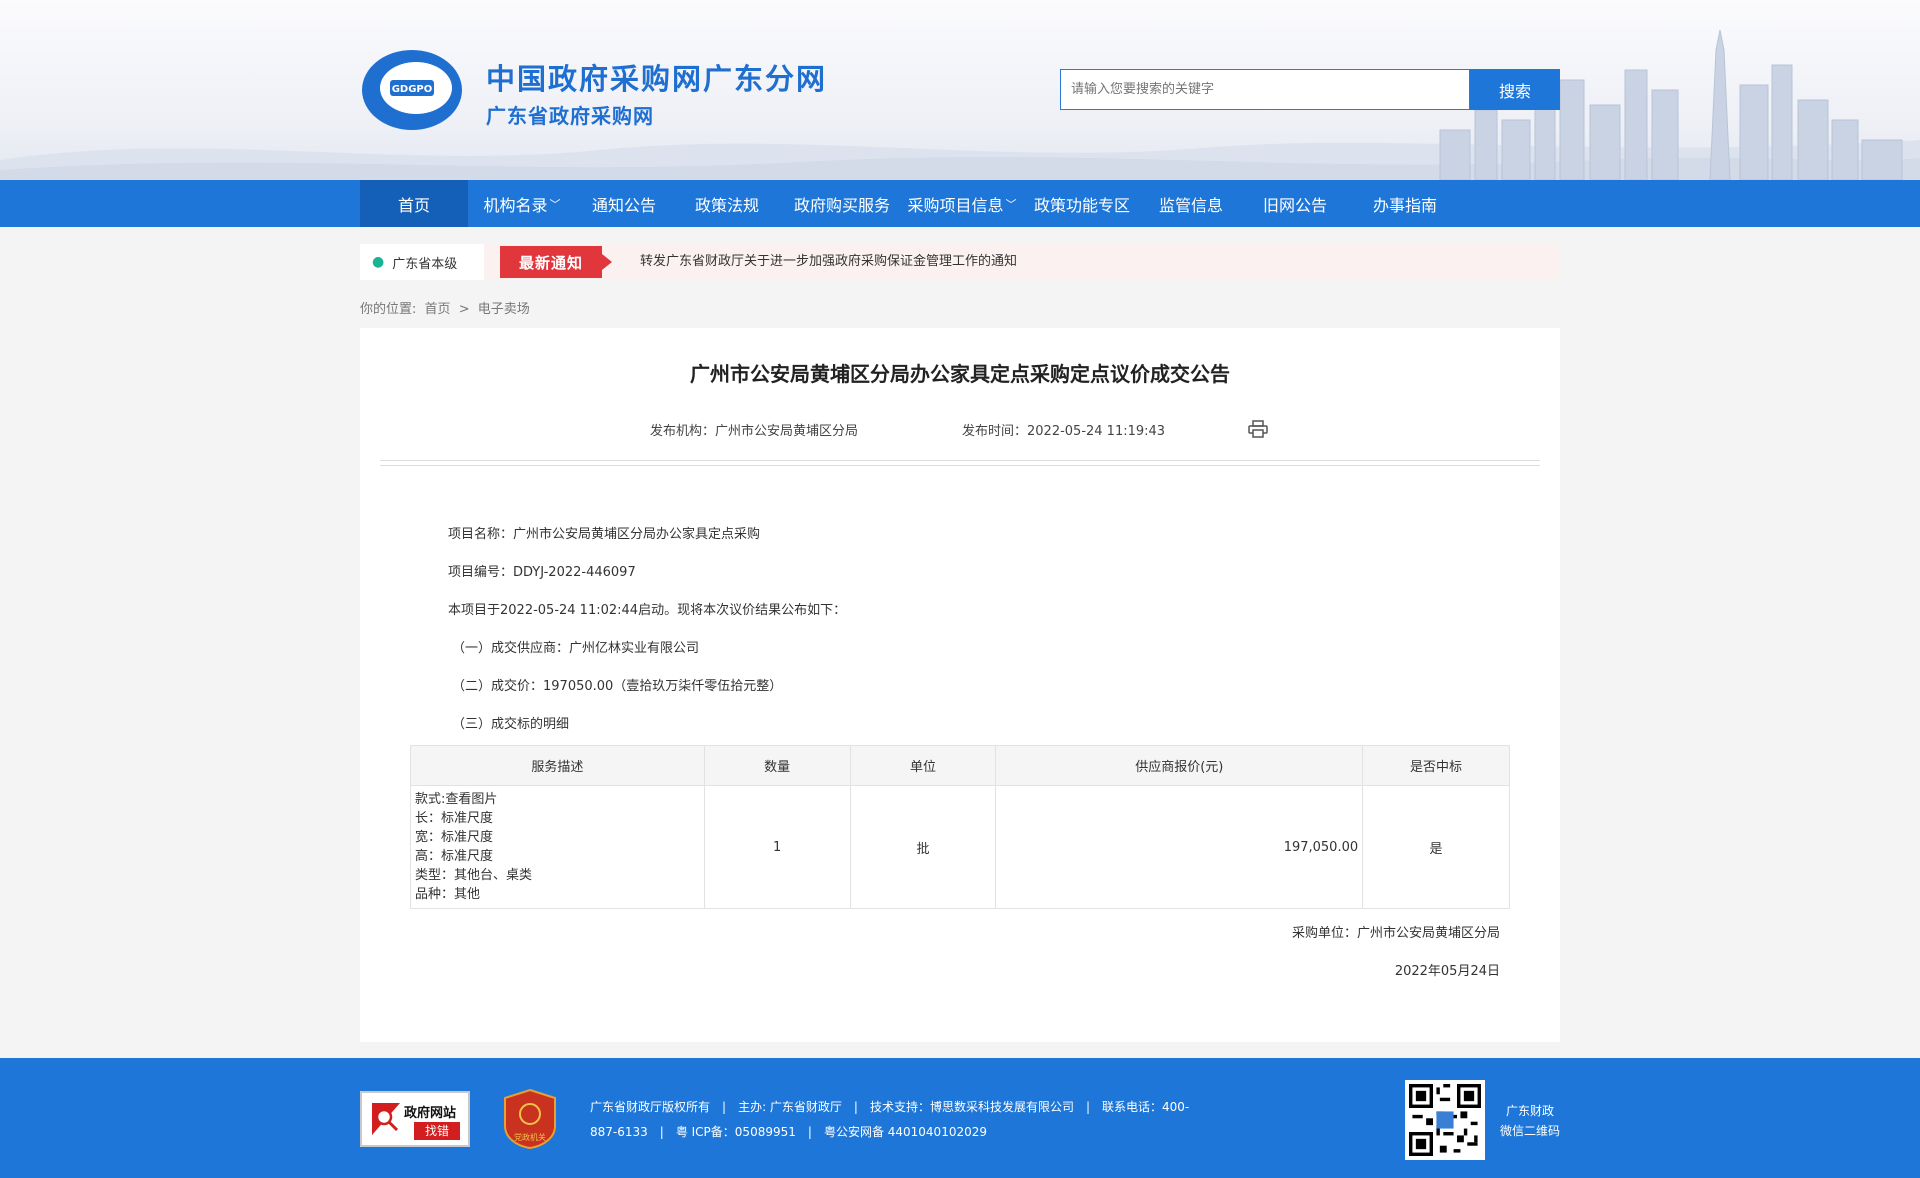  I want to click on breadcrumb-current: 电子卖场, so click(504, 309).